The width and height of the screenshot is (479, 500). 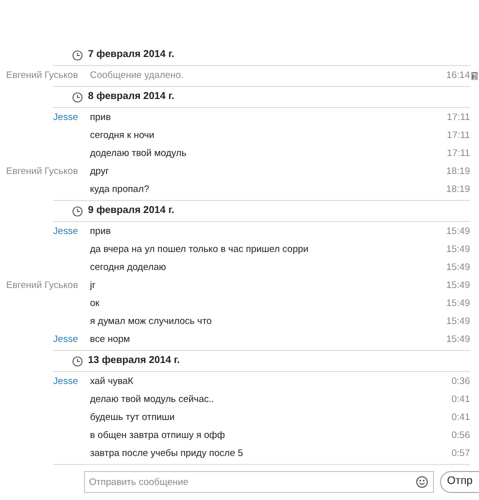 I want to click on send-button: Отпр, so click(x=459, y=482).